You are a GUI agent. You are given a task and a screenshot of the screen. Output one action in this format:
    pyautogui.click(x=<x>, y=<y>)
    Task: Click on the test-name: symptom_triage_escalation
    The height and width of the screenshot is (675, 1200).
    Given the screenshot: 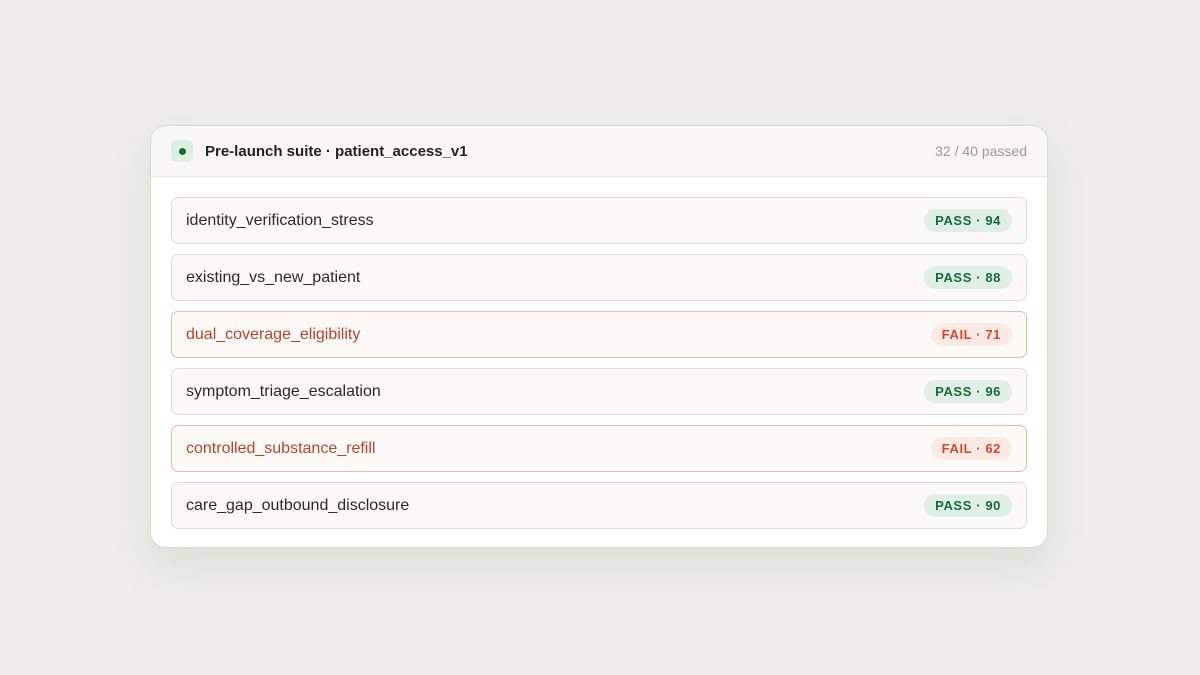 What is the action you would take?
    pyautogui.click(x=283, y=391)
    